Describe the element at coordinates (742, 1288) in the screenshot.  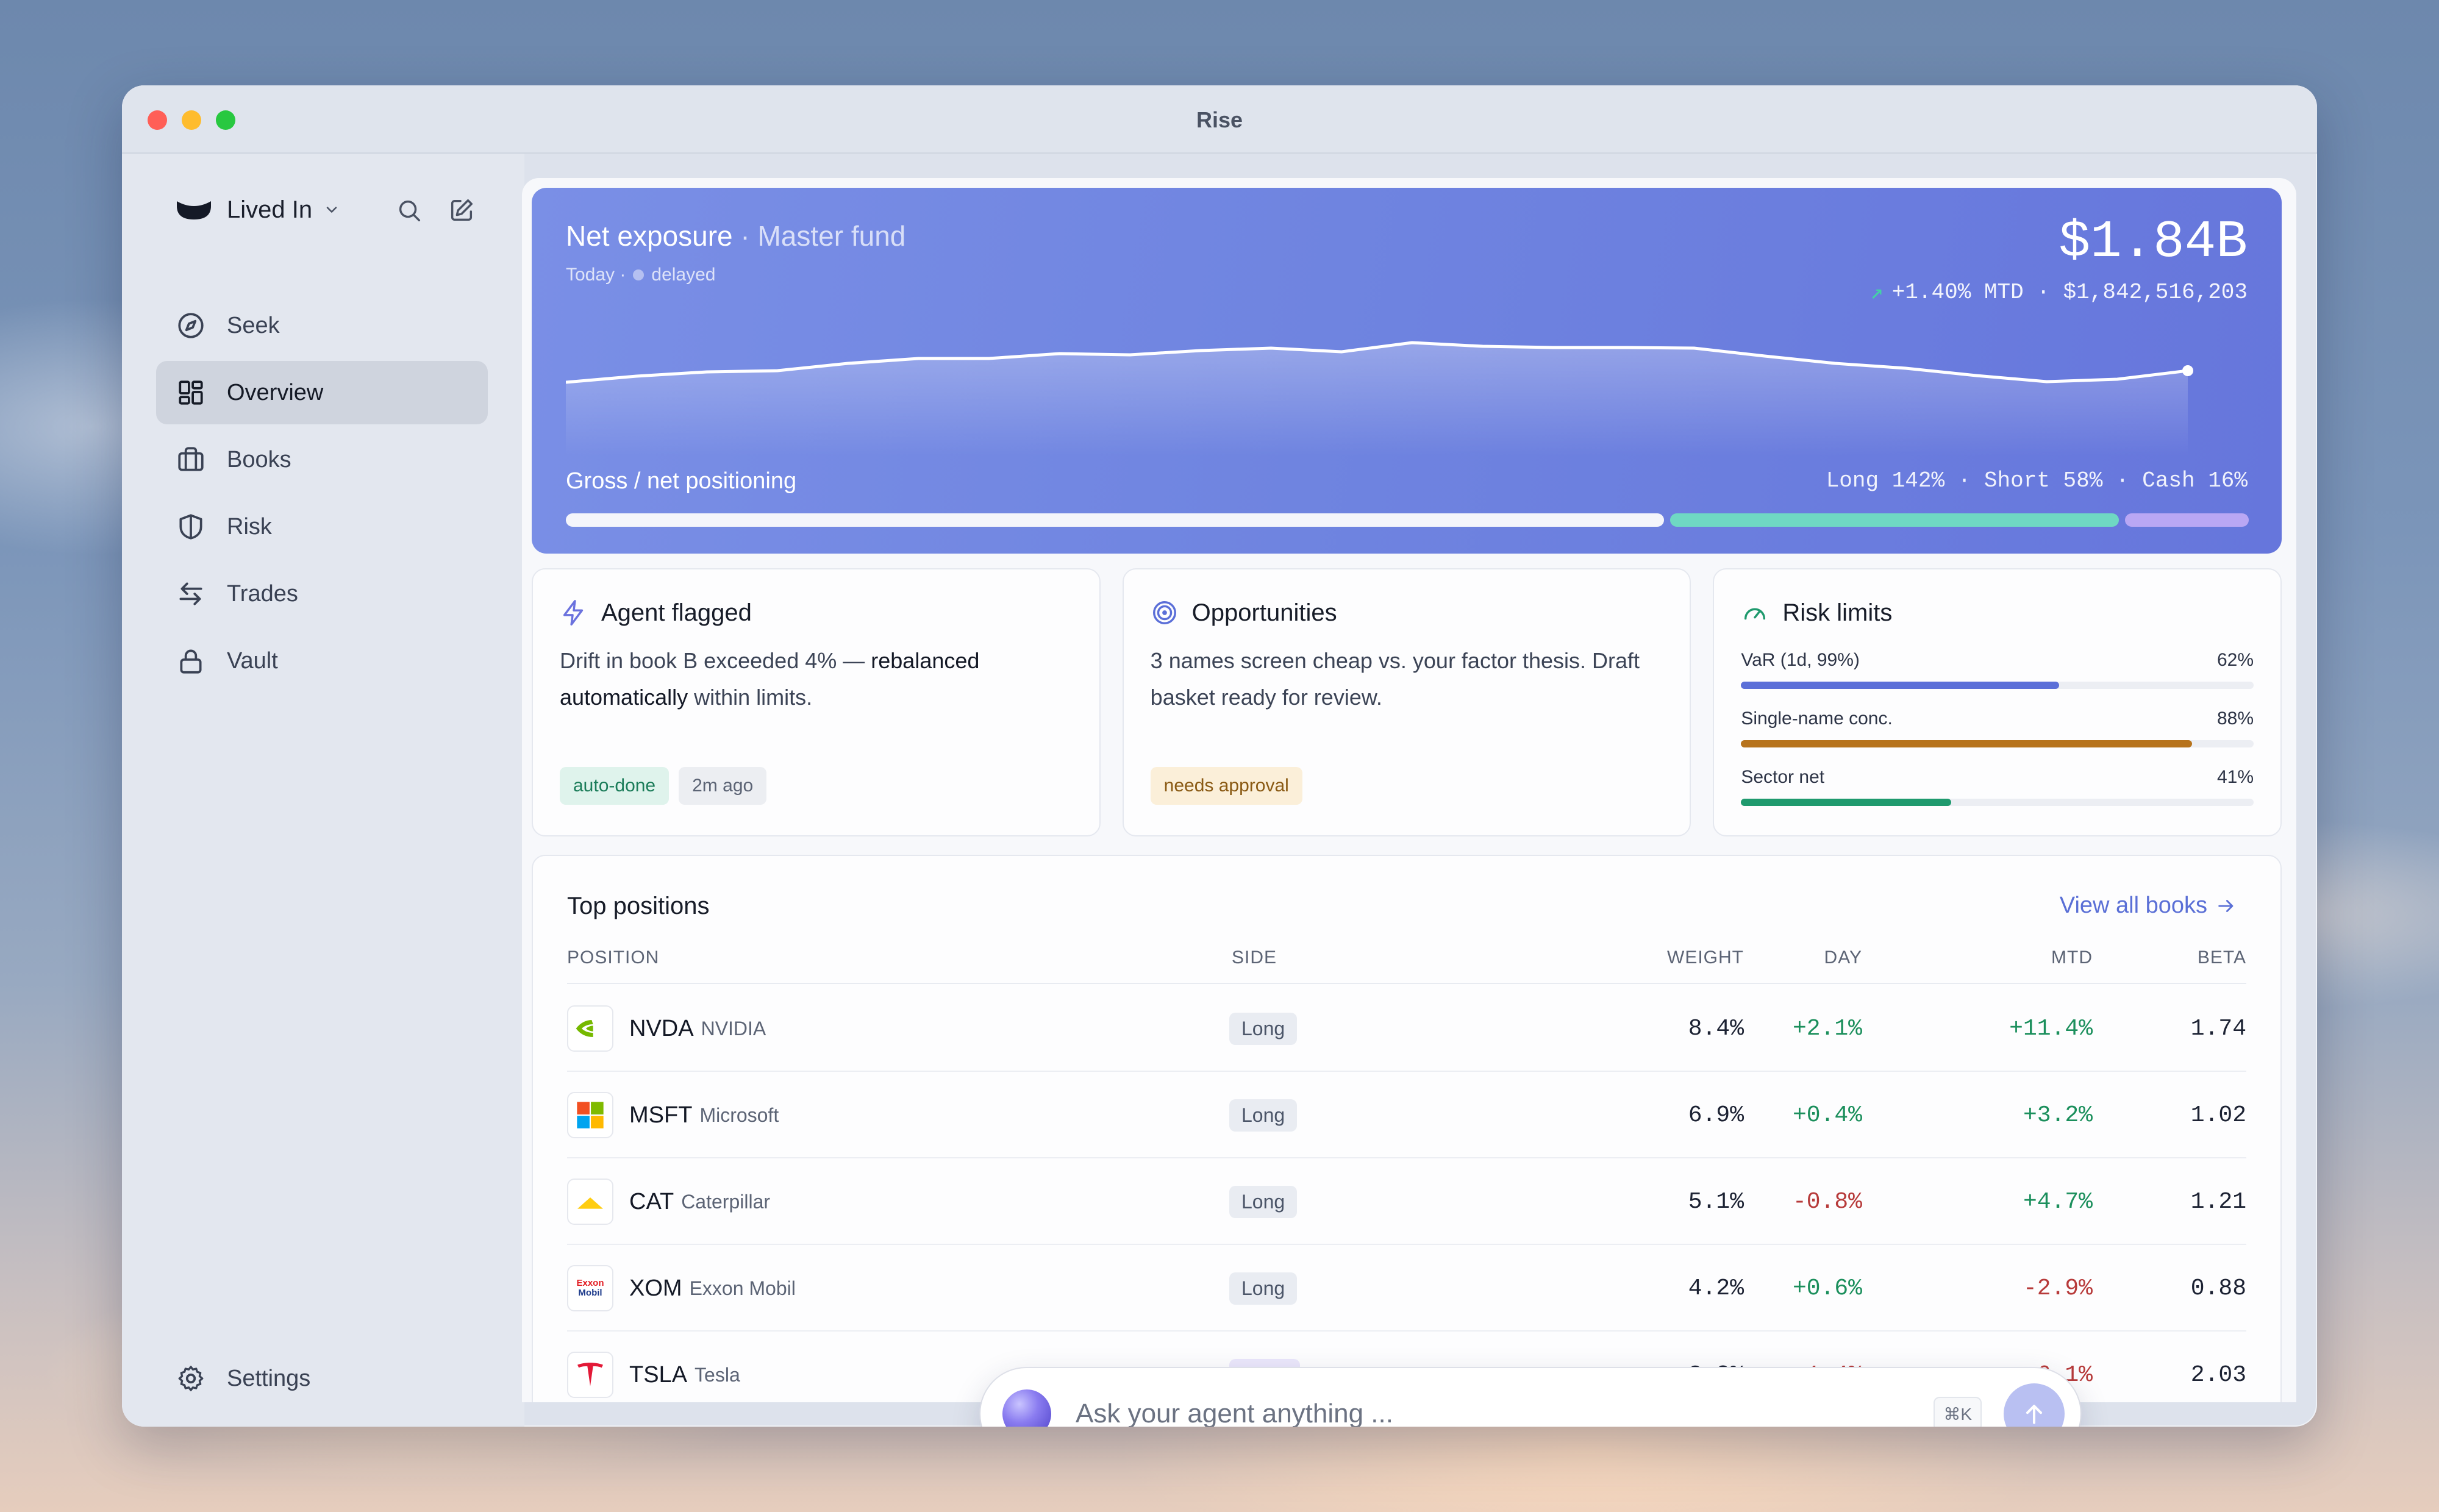
I see `company-name: Exxon Mobil` at that location.